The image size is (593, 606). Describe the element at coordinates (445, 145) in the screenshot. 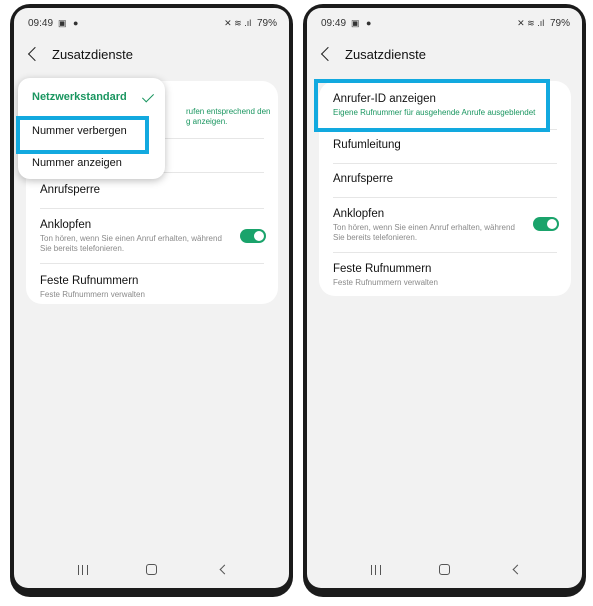

I see `list-item-rufumleitung: Rufumleitung` at that location.